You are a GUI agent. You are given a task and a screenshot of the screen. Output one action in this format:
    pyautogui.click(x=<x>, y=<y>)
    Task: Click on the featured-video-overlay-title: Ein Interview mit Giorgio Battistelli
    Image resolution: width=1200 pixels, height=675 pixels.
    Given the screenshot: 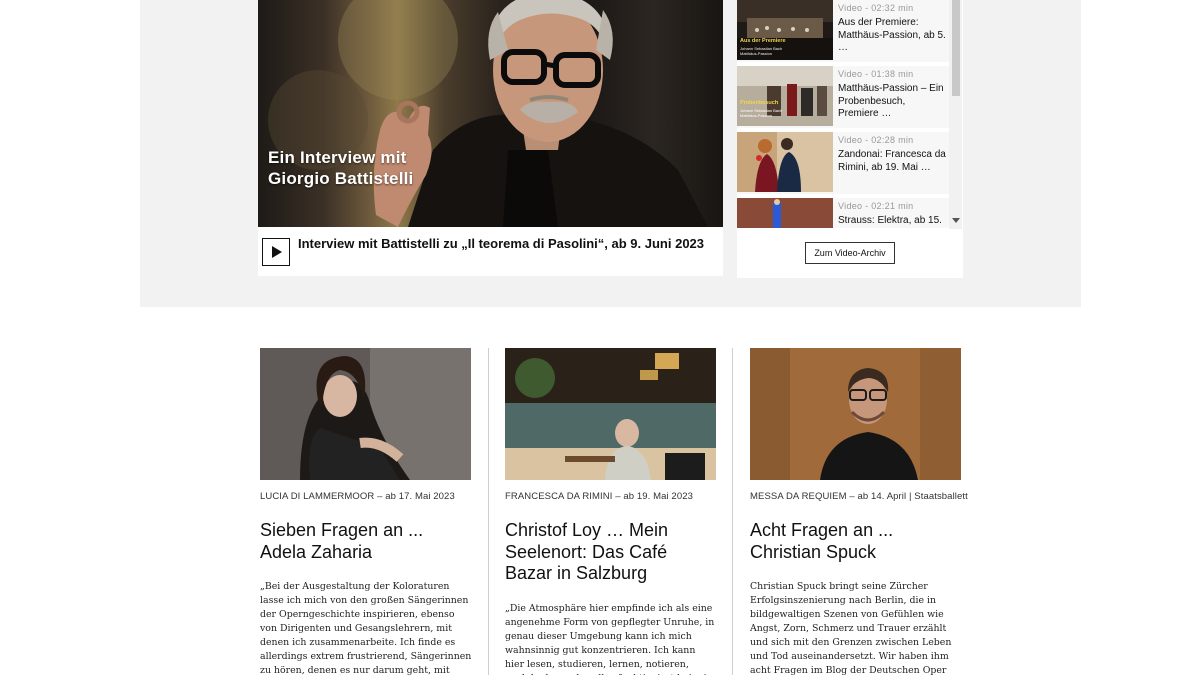 What is the action you would take?
    pyautogui.click(x=340, y=168)
    